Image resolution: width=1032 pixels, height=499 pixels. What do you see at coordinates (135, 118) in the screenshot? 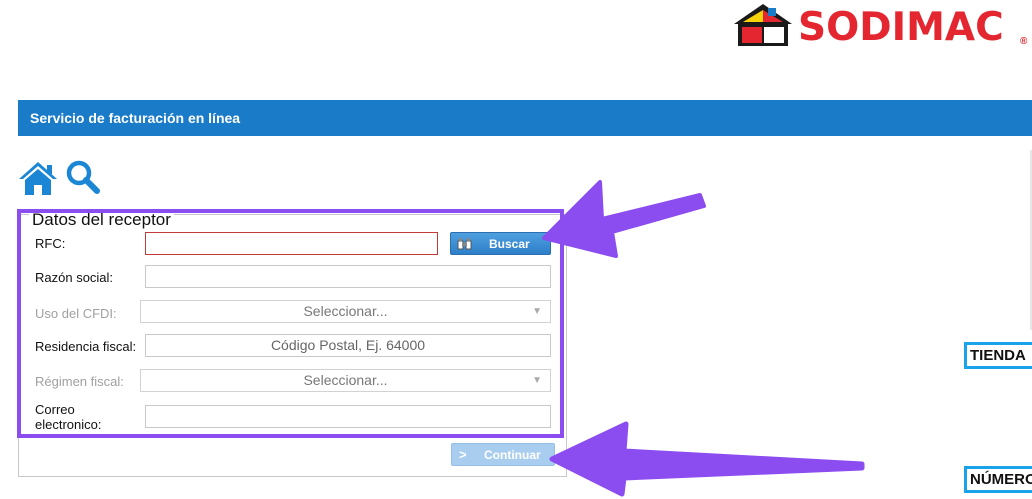
I see `page-title: Servicio de facturación en línea` at bounding box center [135, 118].